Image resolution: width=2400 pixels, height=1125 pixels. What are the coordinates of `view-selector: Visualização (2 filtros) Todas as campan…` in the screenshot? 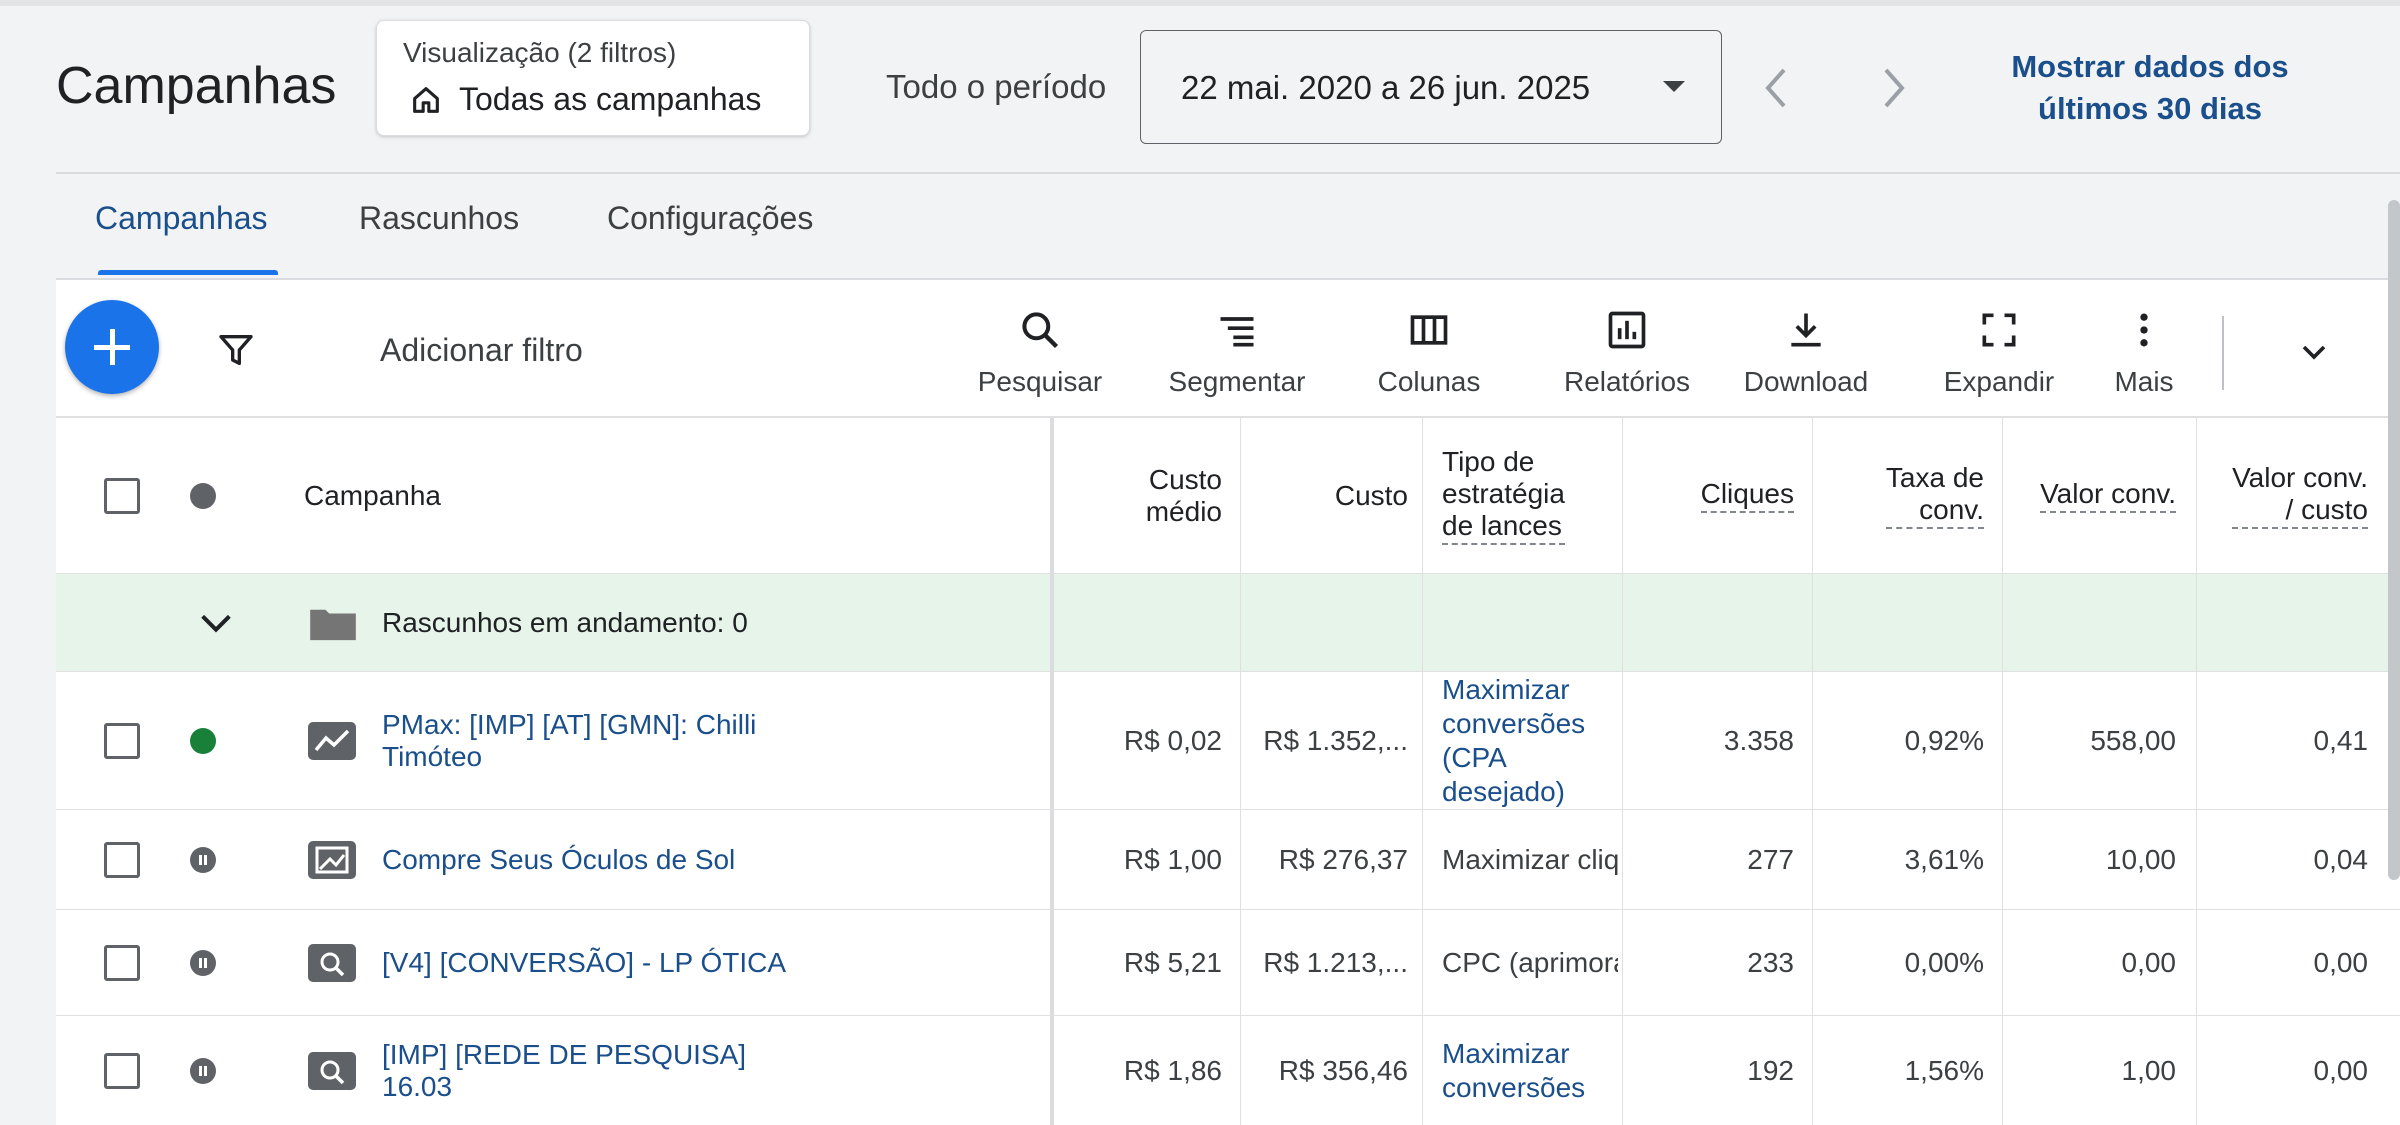 It's located at (593, 78).